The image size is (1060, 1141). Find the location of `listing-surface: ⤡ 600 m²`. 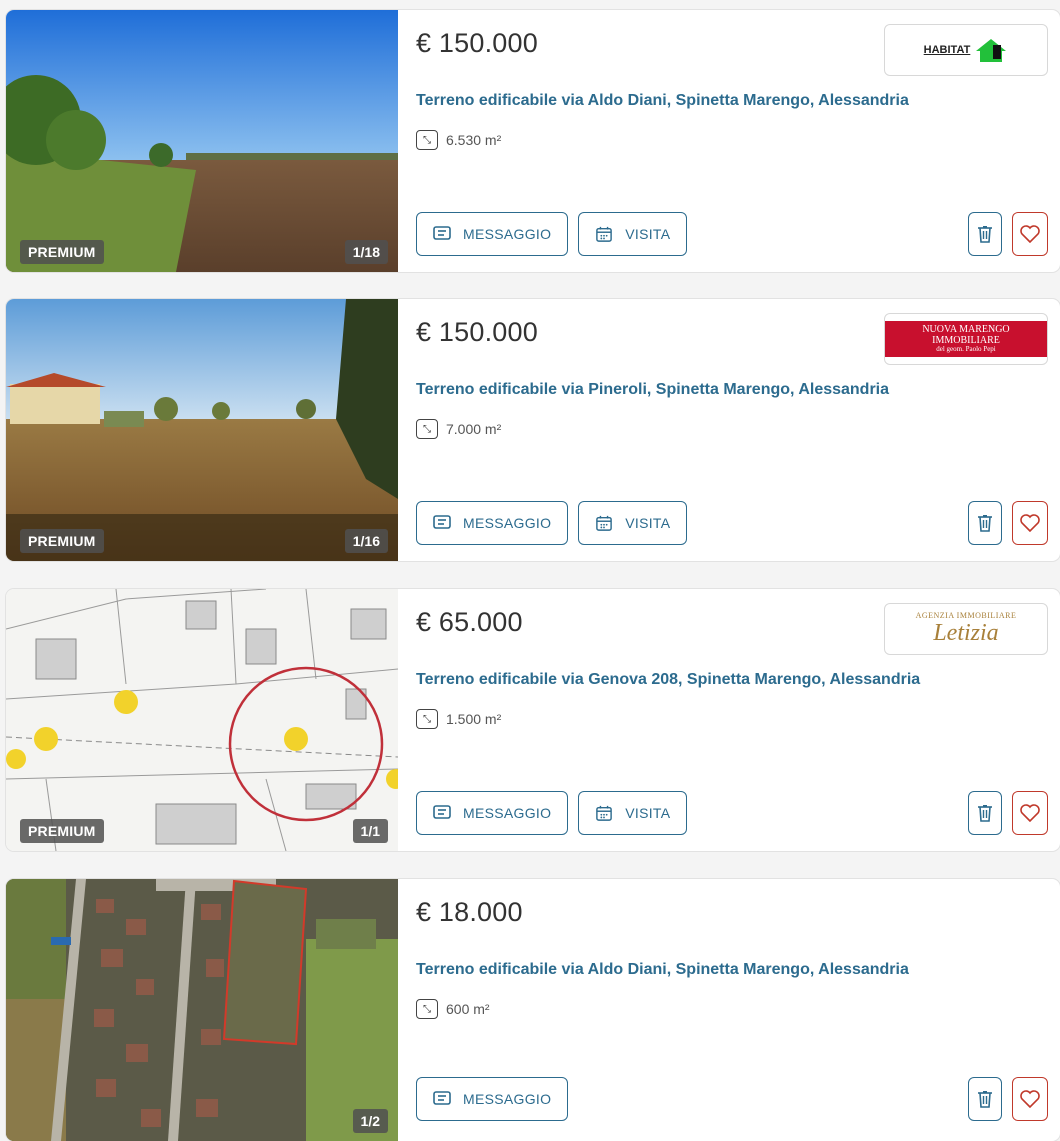

listing-surface: ⤡ 600 m² is located at coordinates (453, 1009).